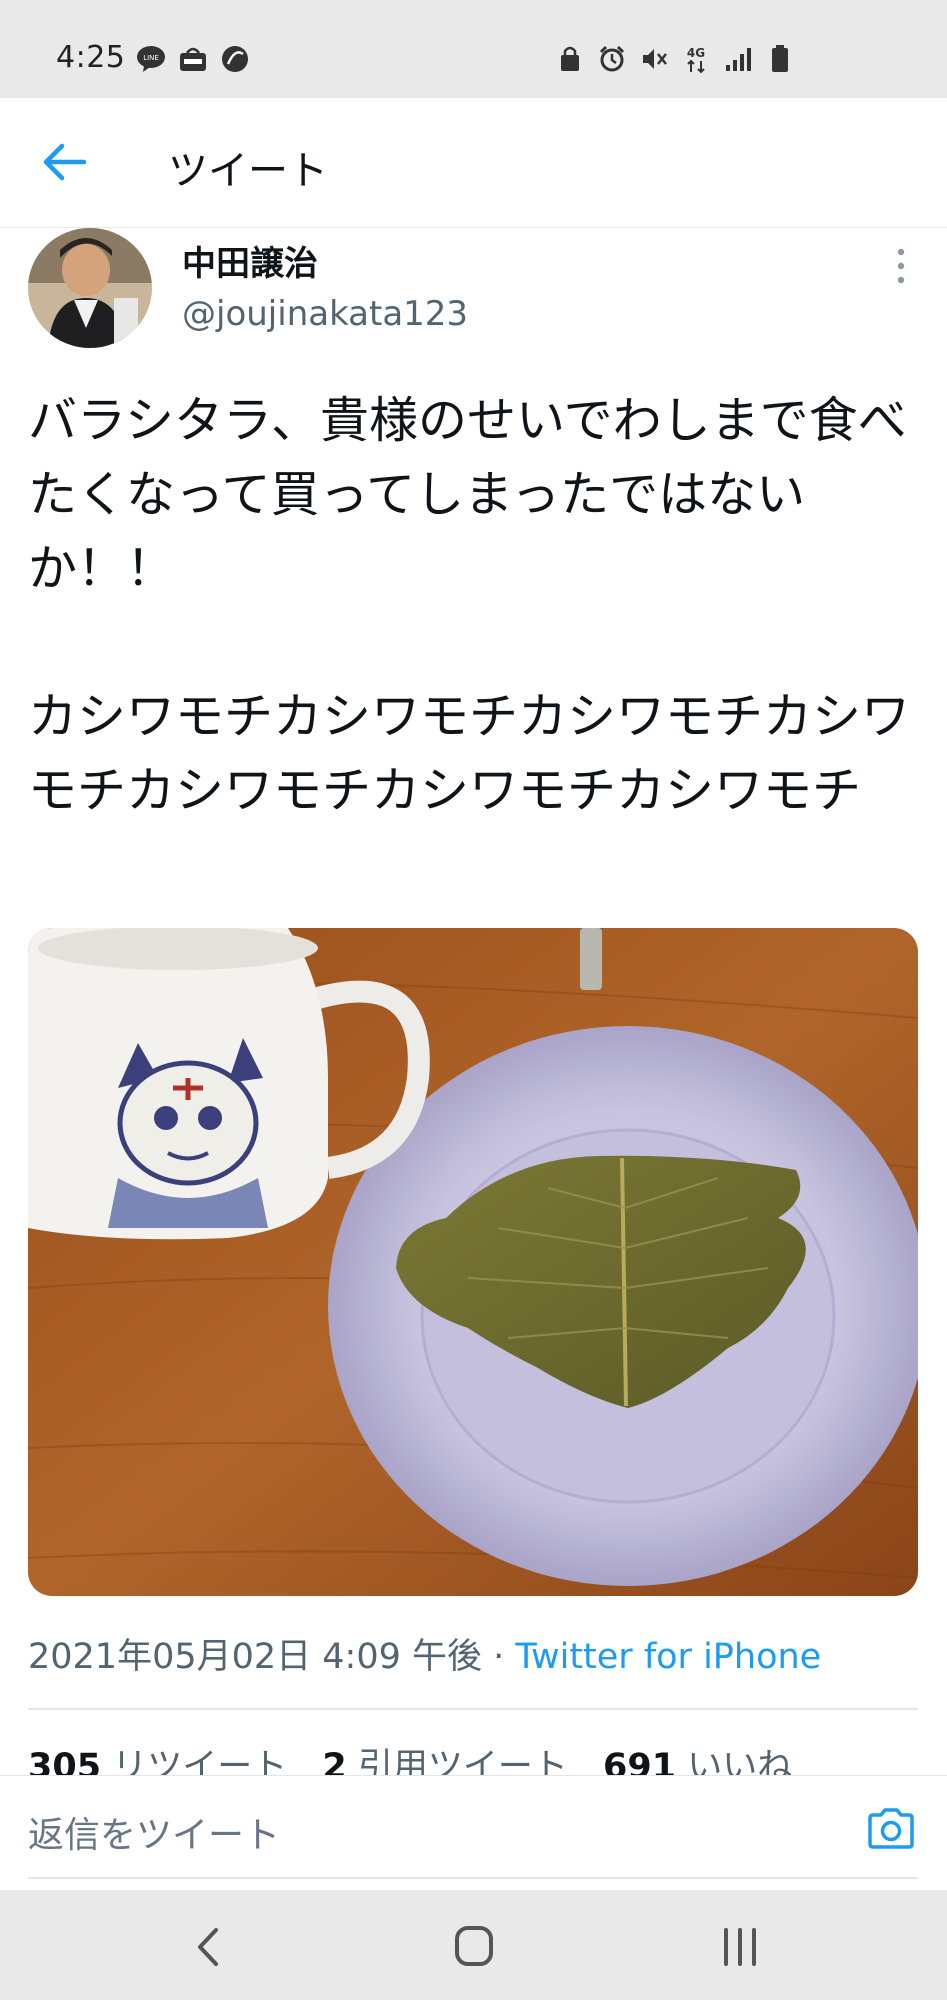 This screenshot has width=947, height=2000. Describe the element at coordinates (473, 293) in the screenshot. I see `tweet-author: 中田譲治 @joujinakata123` at that location.